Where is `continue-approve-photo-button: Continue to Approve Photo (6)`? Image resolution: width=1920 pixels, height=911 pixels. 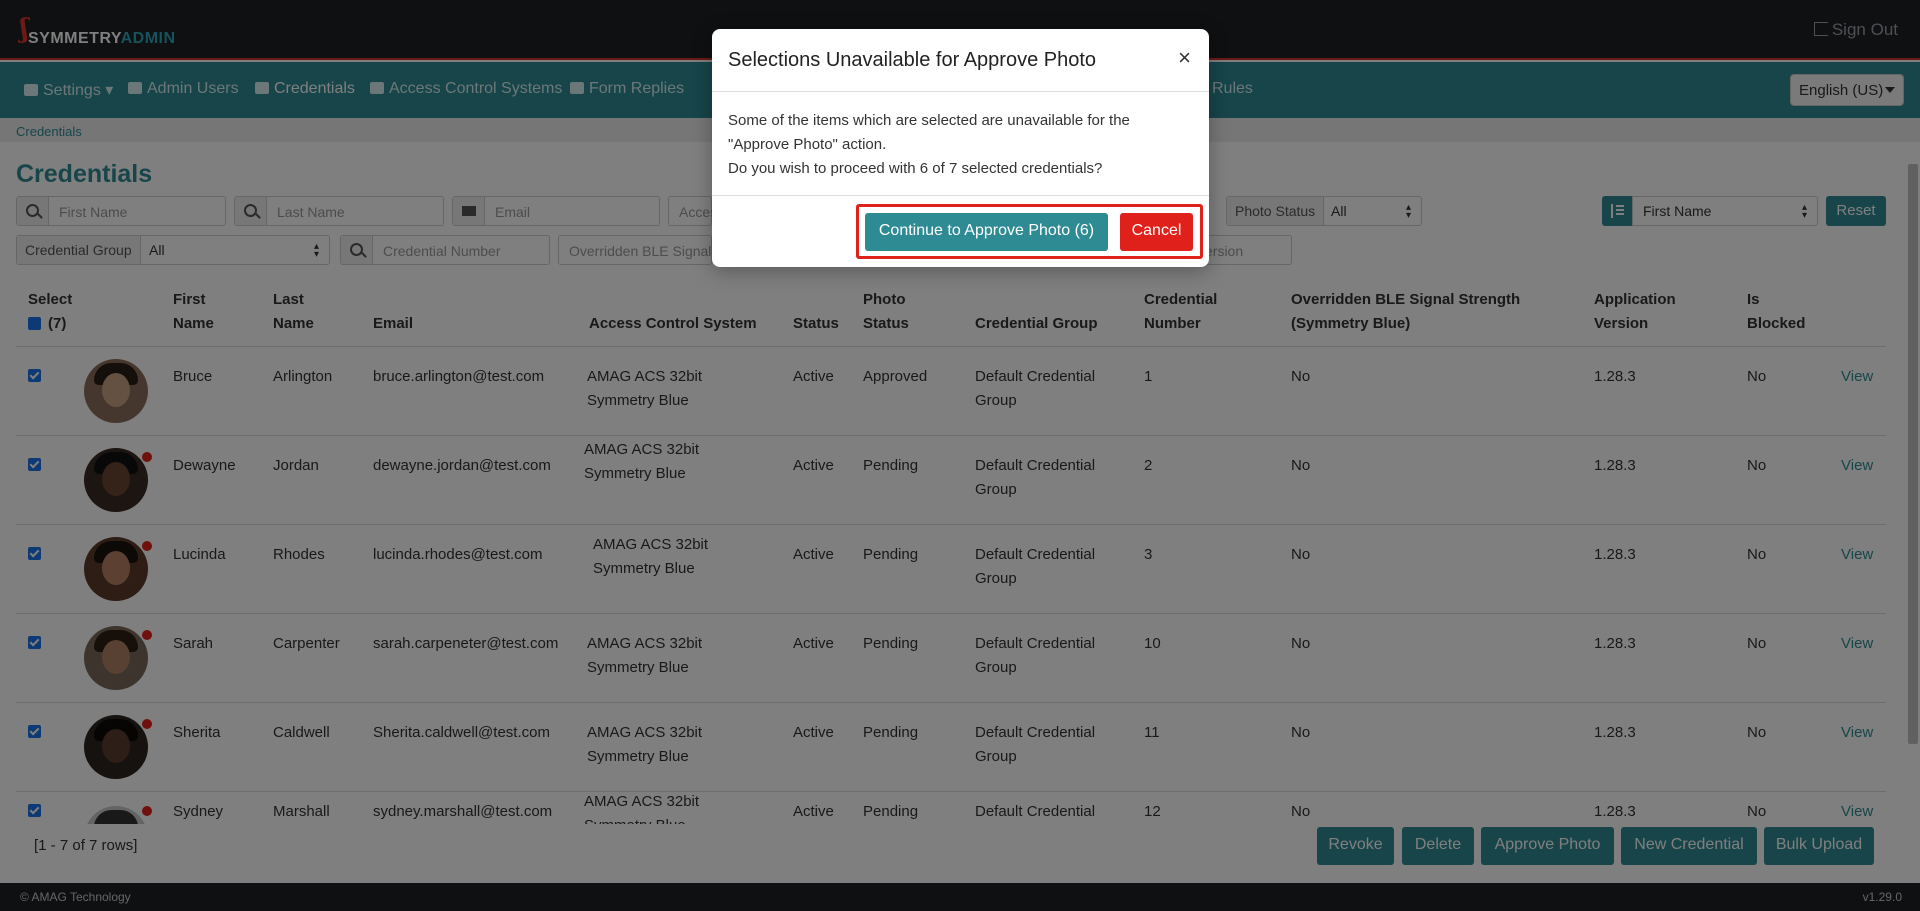
continue-approve-photo-button: Continue to Approve Photo (6) is located at coordinates (986, 232).